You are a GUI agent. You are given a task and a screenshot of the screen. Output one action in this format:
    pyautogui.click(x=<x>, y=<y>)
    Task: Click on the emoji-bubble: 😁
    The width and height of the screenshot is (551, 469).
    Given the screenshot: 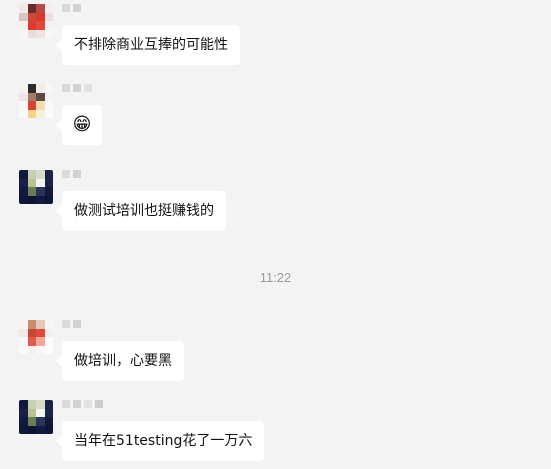 What is the action you would take?
    pyautogui.click(x=79, y=125)
    